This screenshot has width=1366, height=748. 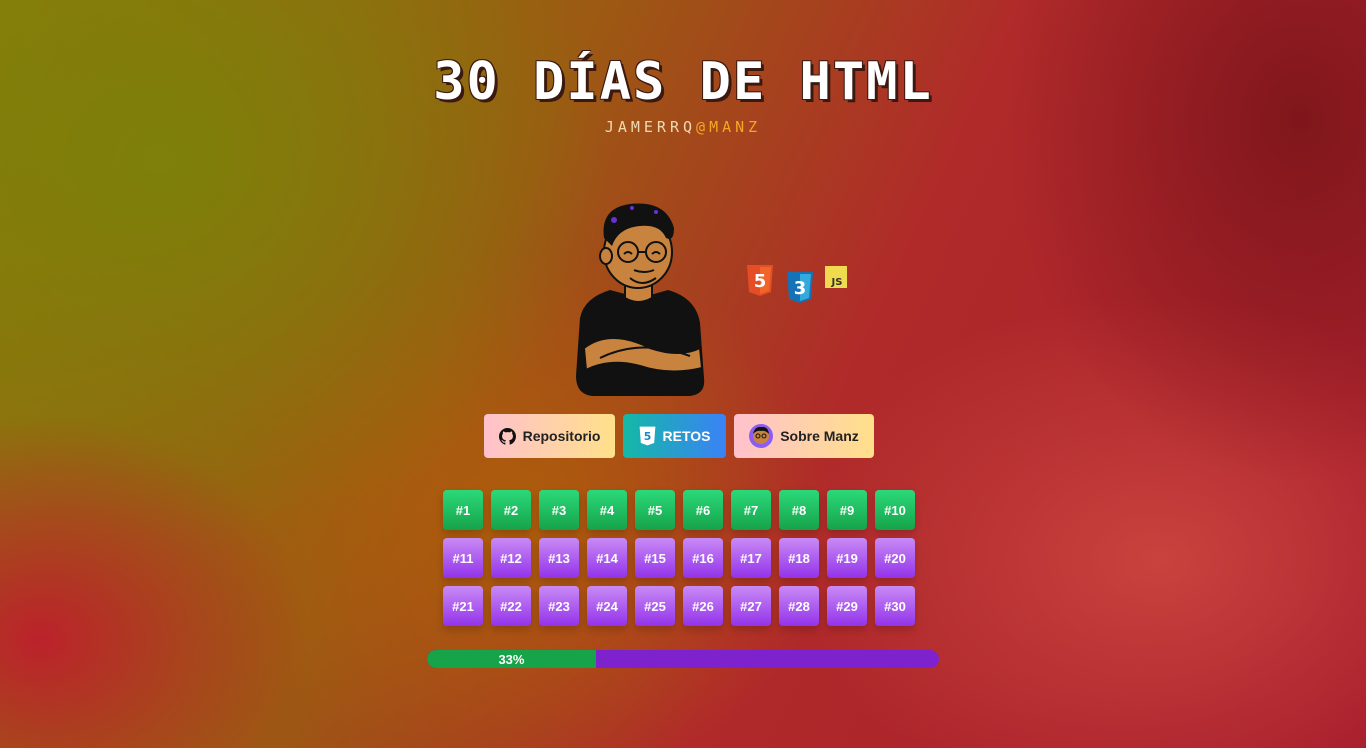 What do you see at coordinates (463, 510) in the screenshot?
I see `day-button-1: #1` at bounding box center [463, 510].